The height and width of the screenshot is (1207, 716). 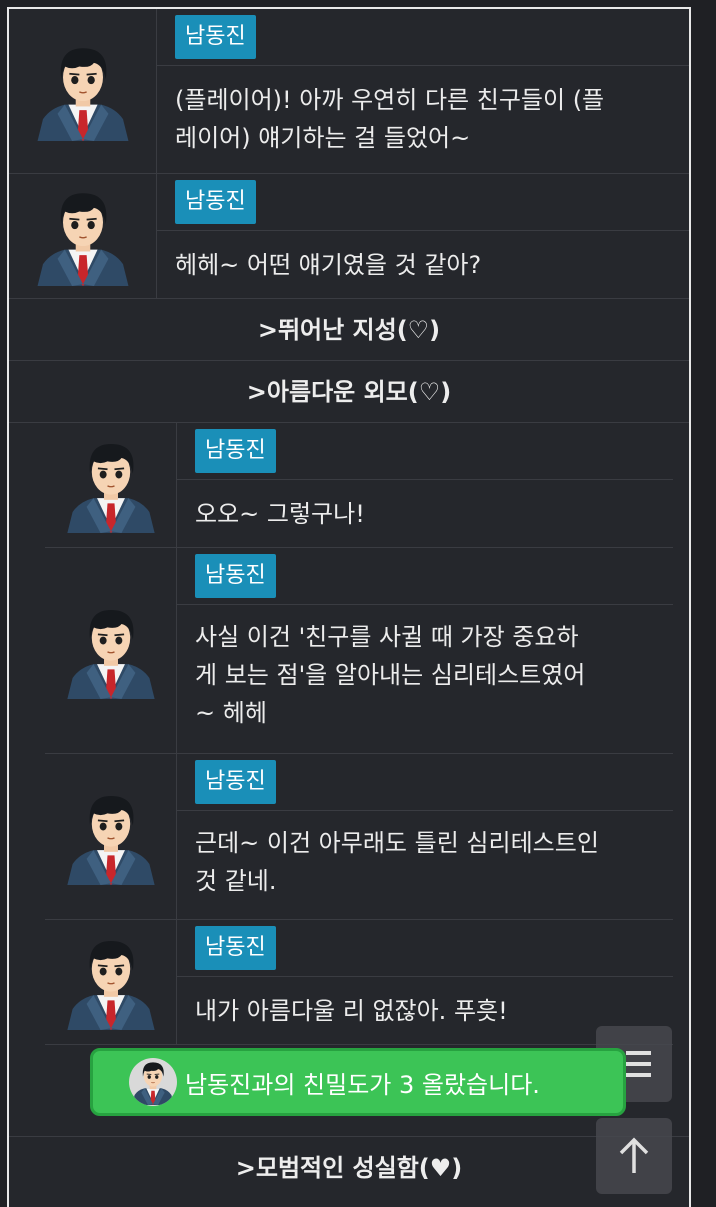 I want to click on message-row: 남동진 근데~ 이건 아무래도 틀린 심리테스트인 것 같네., so click(x=359, y=837).